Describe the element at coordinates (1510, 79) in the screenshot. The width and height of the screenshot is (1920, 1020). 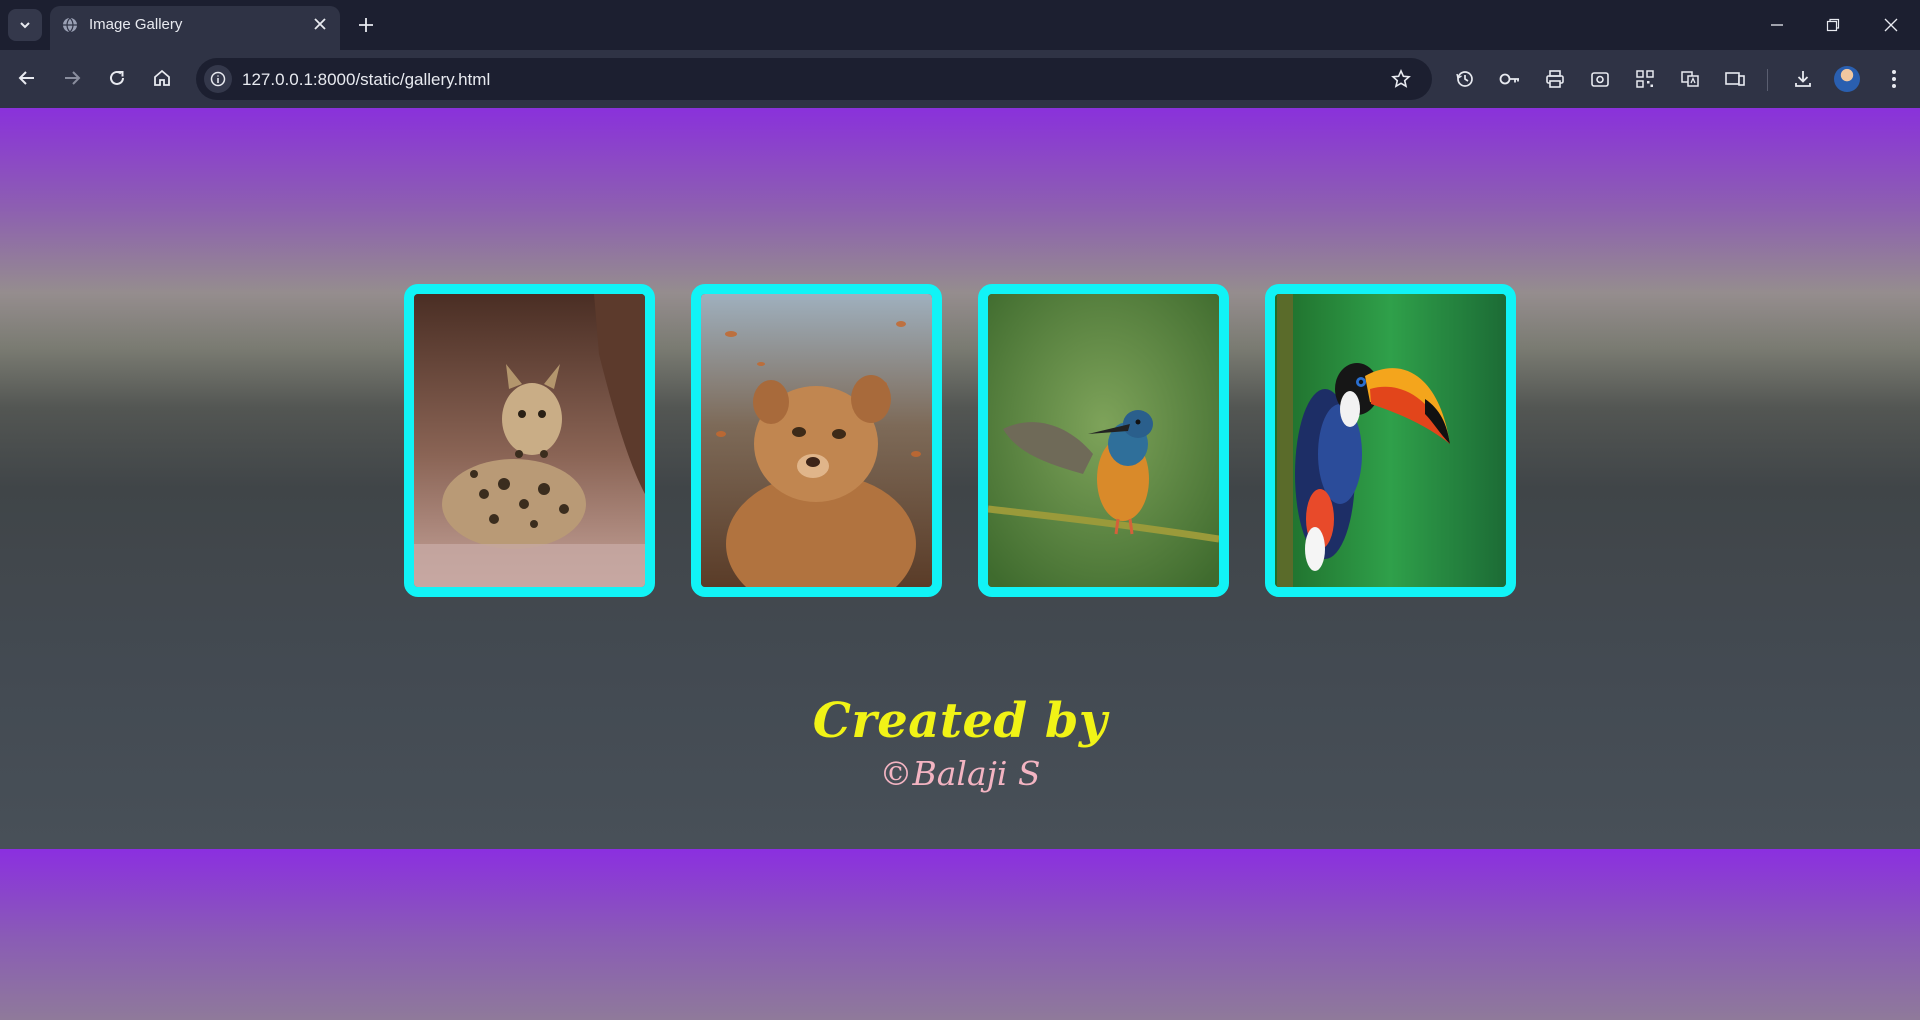
I see `key-icon` at that location.